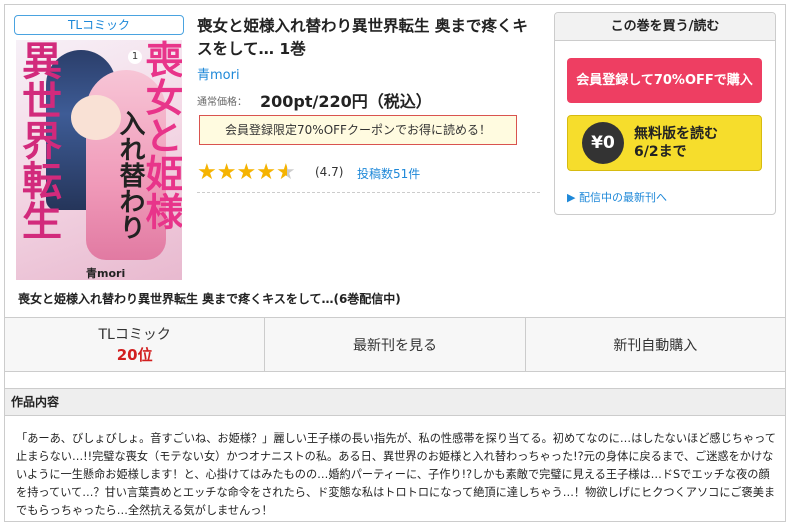  Describe the element at coordinates (99, 160) in the screenshot. I see `book-cover: 異世界転生 喪女と姫様 入れ替わり 1 青mori` at that location.